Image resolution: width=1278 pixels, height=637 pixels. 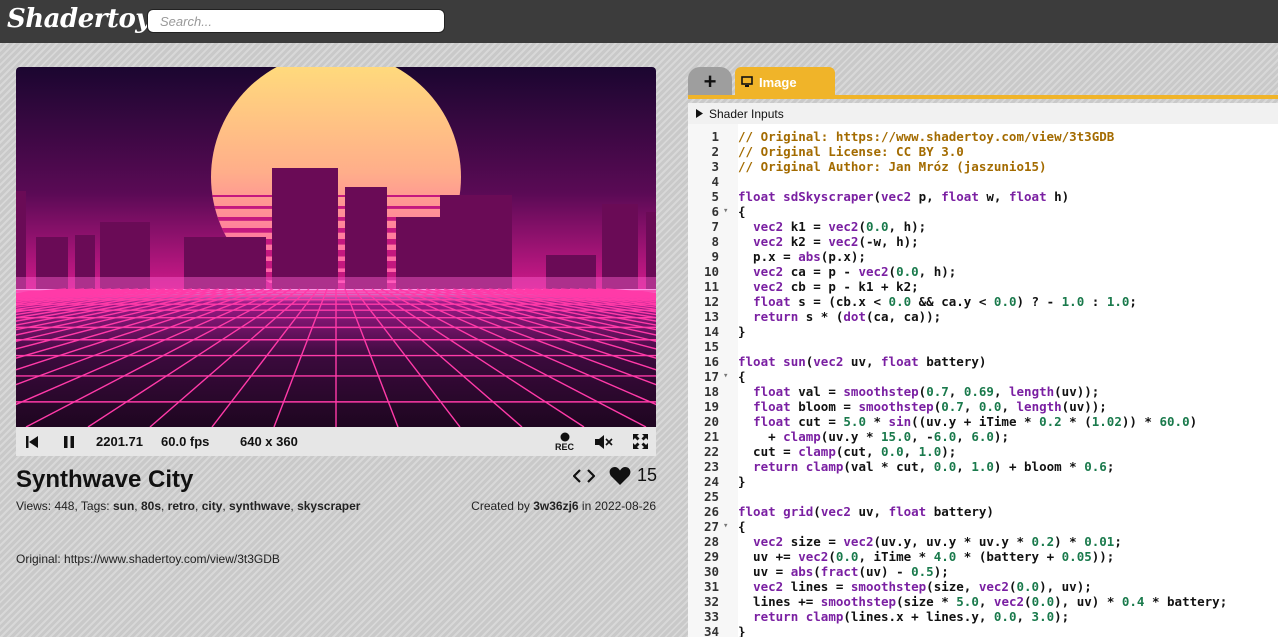 I want to click on fps-readout: 60.0 fps, so click(x=185, y=441).